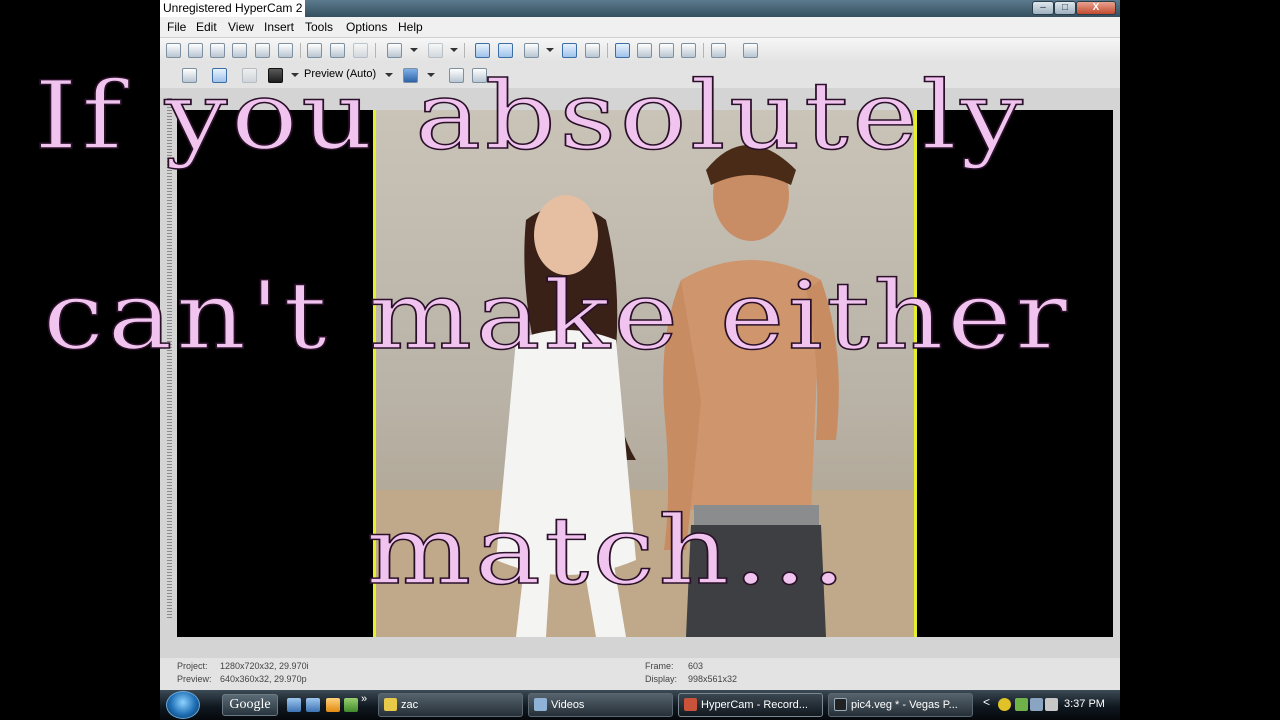  I want to click on main-toolbar, so click(640, 50).